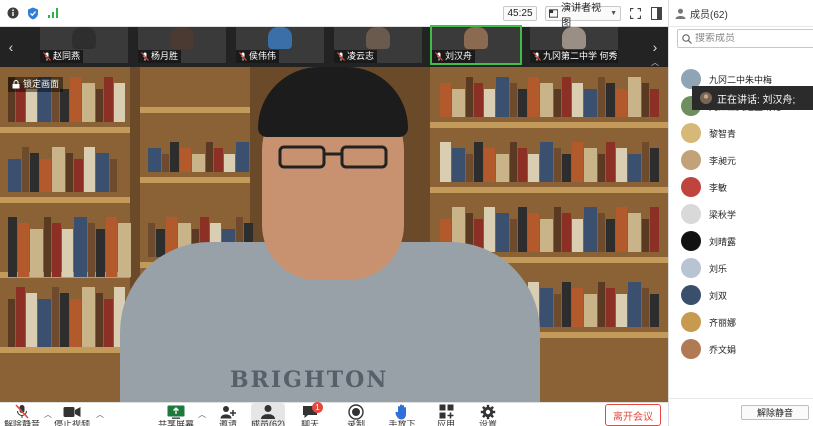 This screenshot has height=426, width=813. What do you see at coordinates (680, 13) in the screenshot?
I see `person-icon` at bounding box center [680, 13].